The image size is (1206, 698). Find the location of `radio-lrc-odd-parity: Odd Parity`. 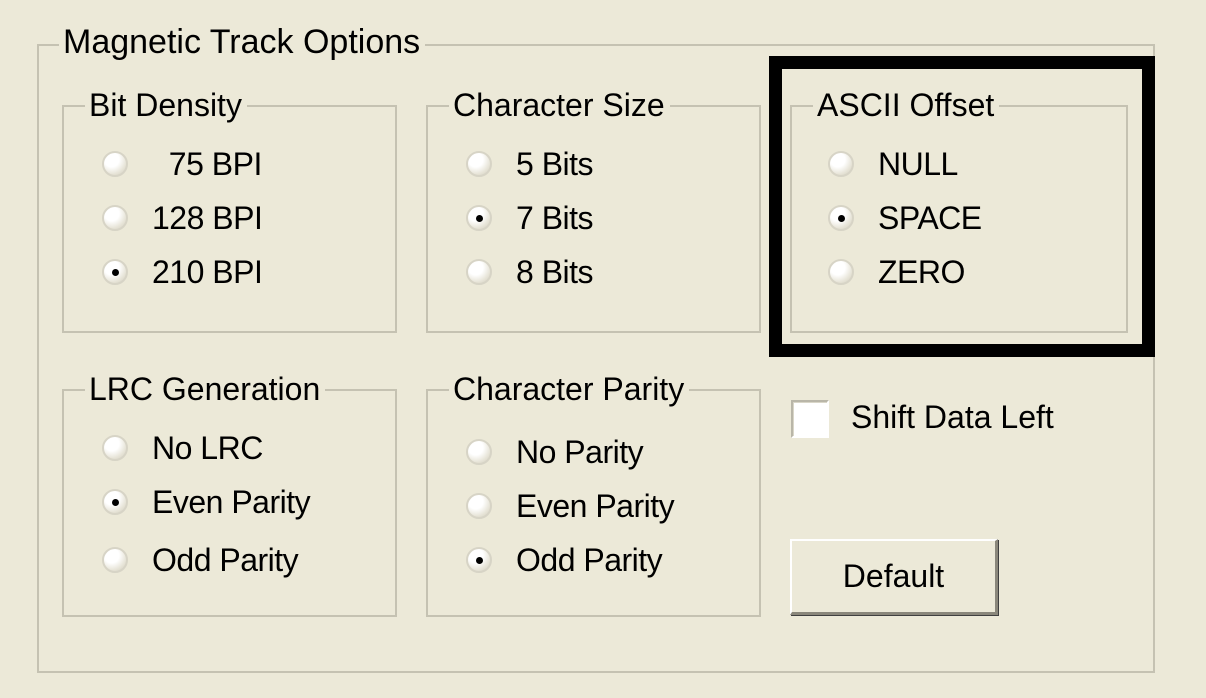

radio-lrc-odd-parity: Odd Parity is located at coordinates (200, 560).